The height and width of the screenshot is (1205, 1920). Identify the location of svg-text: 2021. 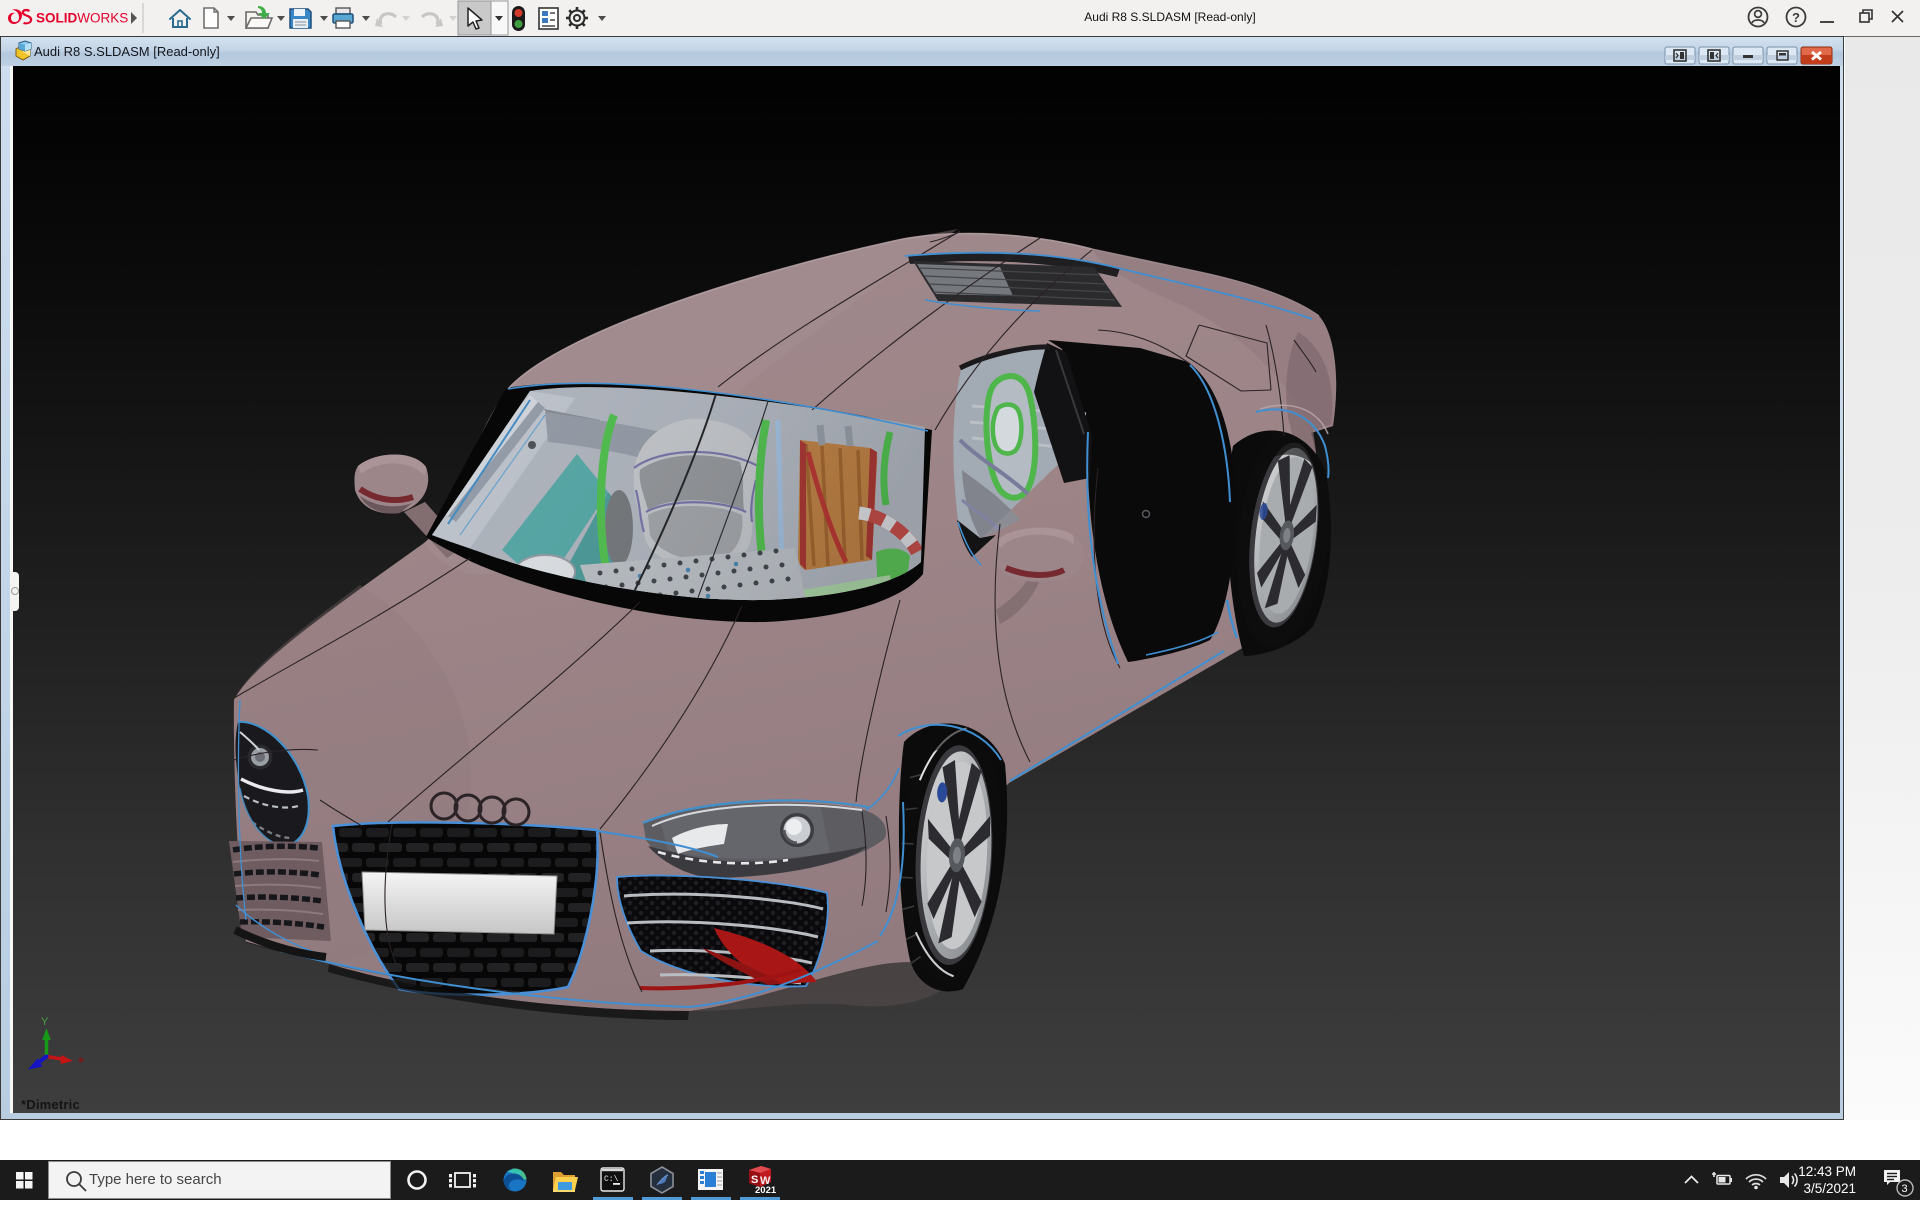
(766, 1190).